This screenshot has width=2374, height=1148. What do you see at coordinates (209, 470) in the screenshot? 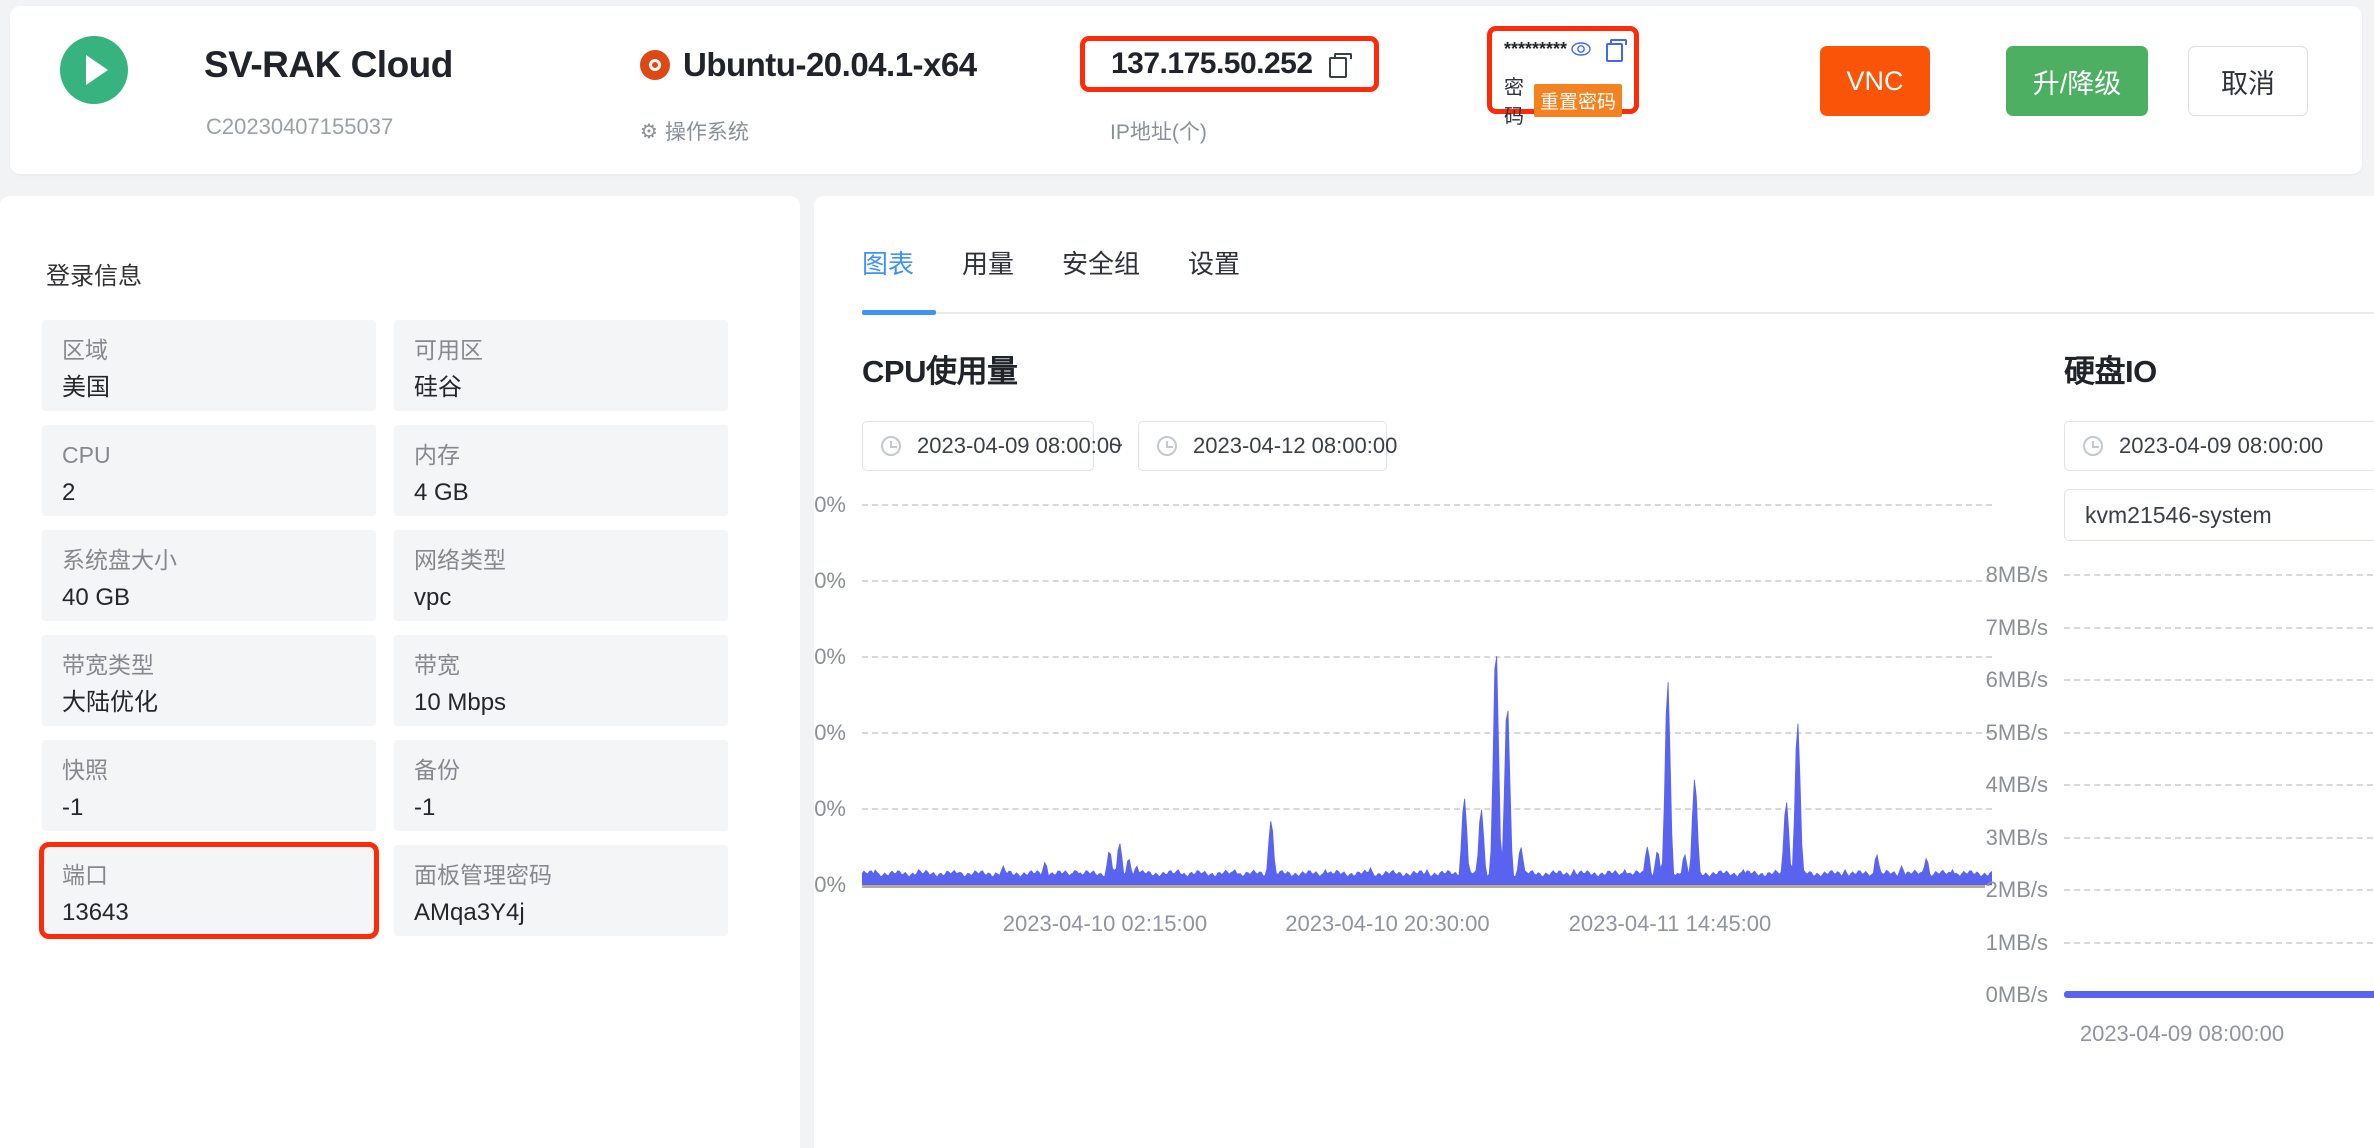
I see `info-cell: CPU 2` at bounding box center [209, 470].